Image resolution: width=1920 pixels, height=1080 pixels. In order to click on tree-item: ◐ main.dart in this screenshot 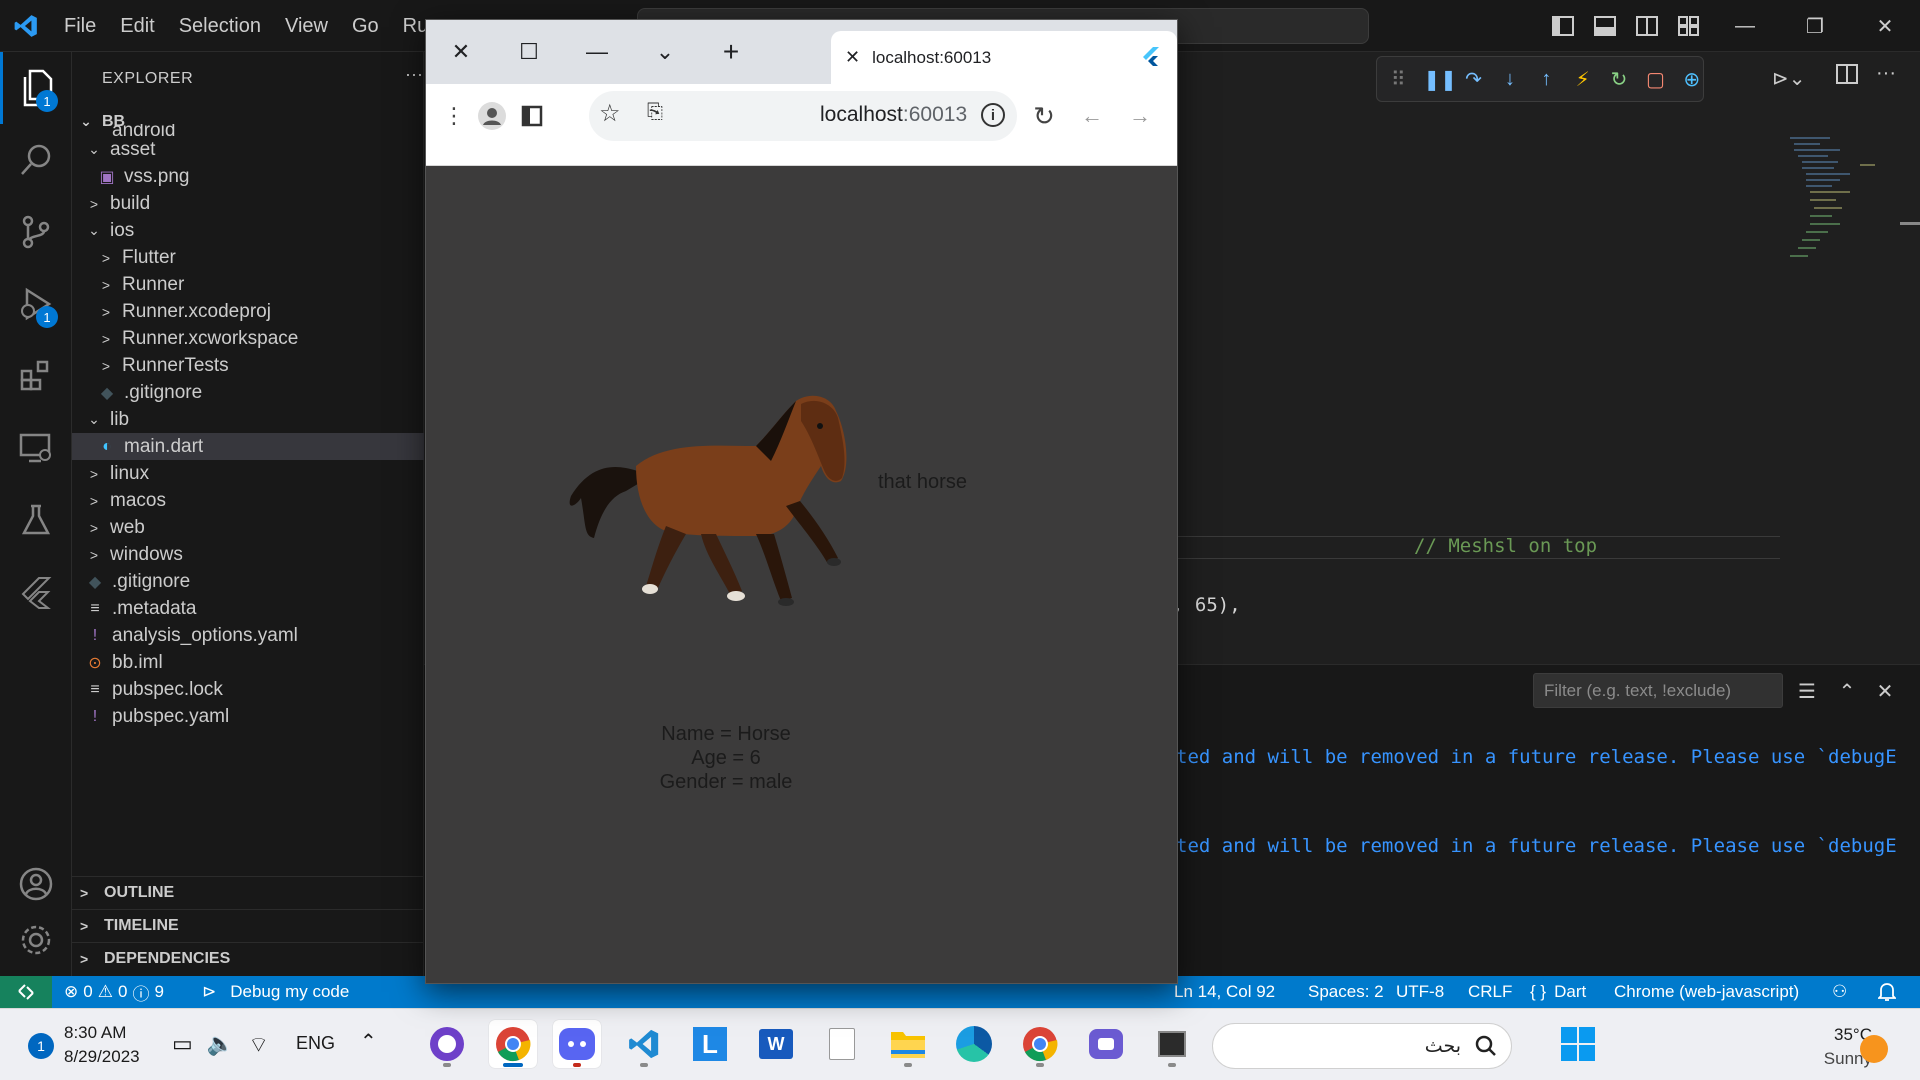, I will do `click(248, 446)`.